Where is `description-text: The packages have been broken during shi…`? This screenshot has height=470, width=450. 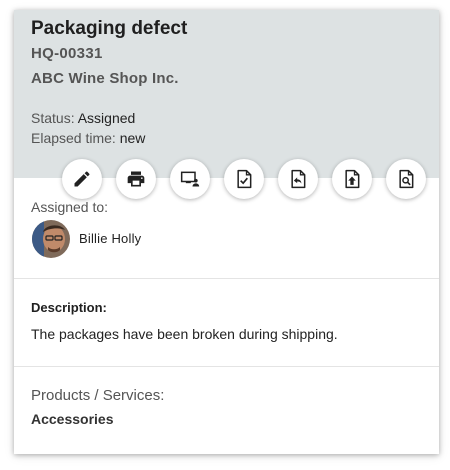
description-text: The packages have been broken during shi… is located at coordinates (184, 334).